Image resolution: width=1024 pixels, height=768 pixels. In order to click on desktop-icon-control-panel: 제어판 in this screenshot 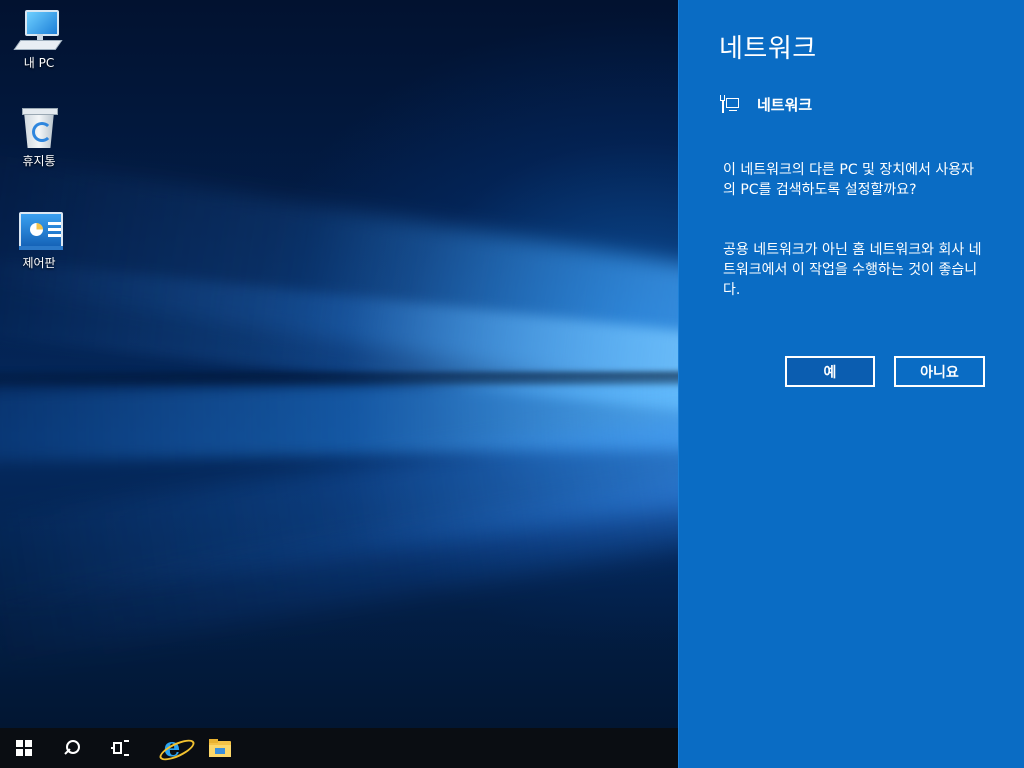, I will do `click(39, 239)`.